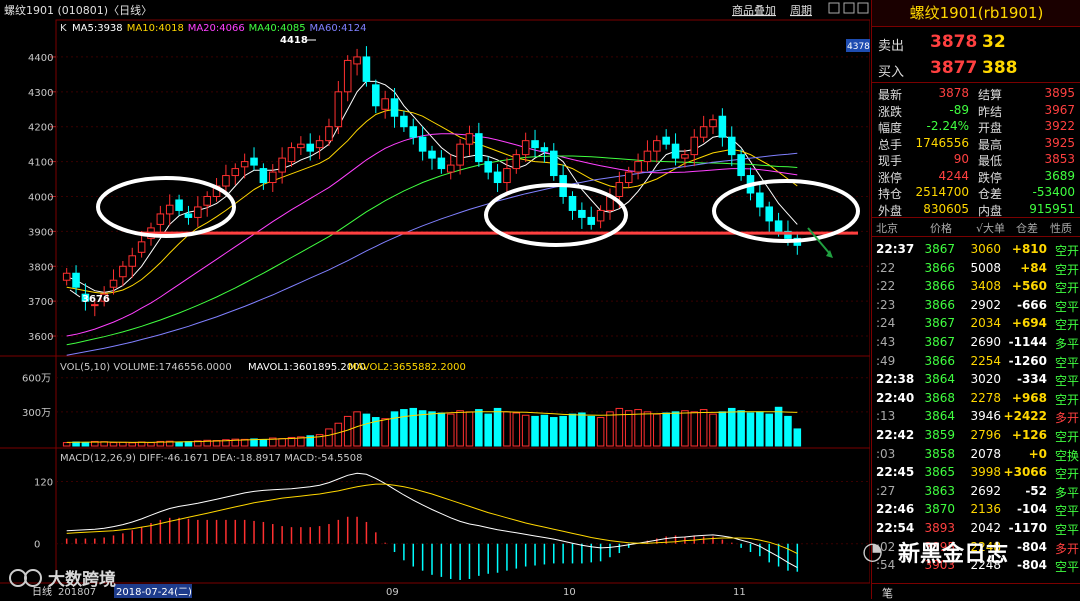  I want to click on stat-label: 开盘, so click(990, 128).